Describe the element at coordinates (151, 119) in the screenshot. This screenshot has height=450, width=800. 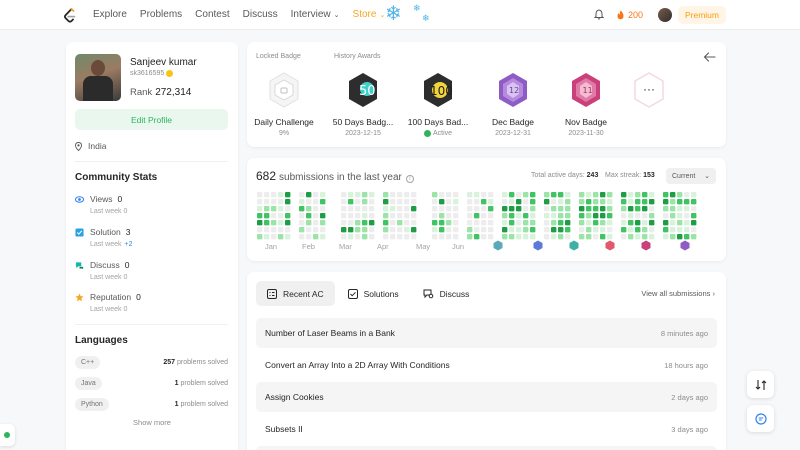
I see `edit-profile-button: Edit Profile` at that location.